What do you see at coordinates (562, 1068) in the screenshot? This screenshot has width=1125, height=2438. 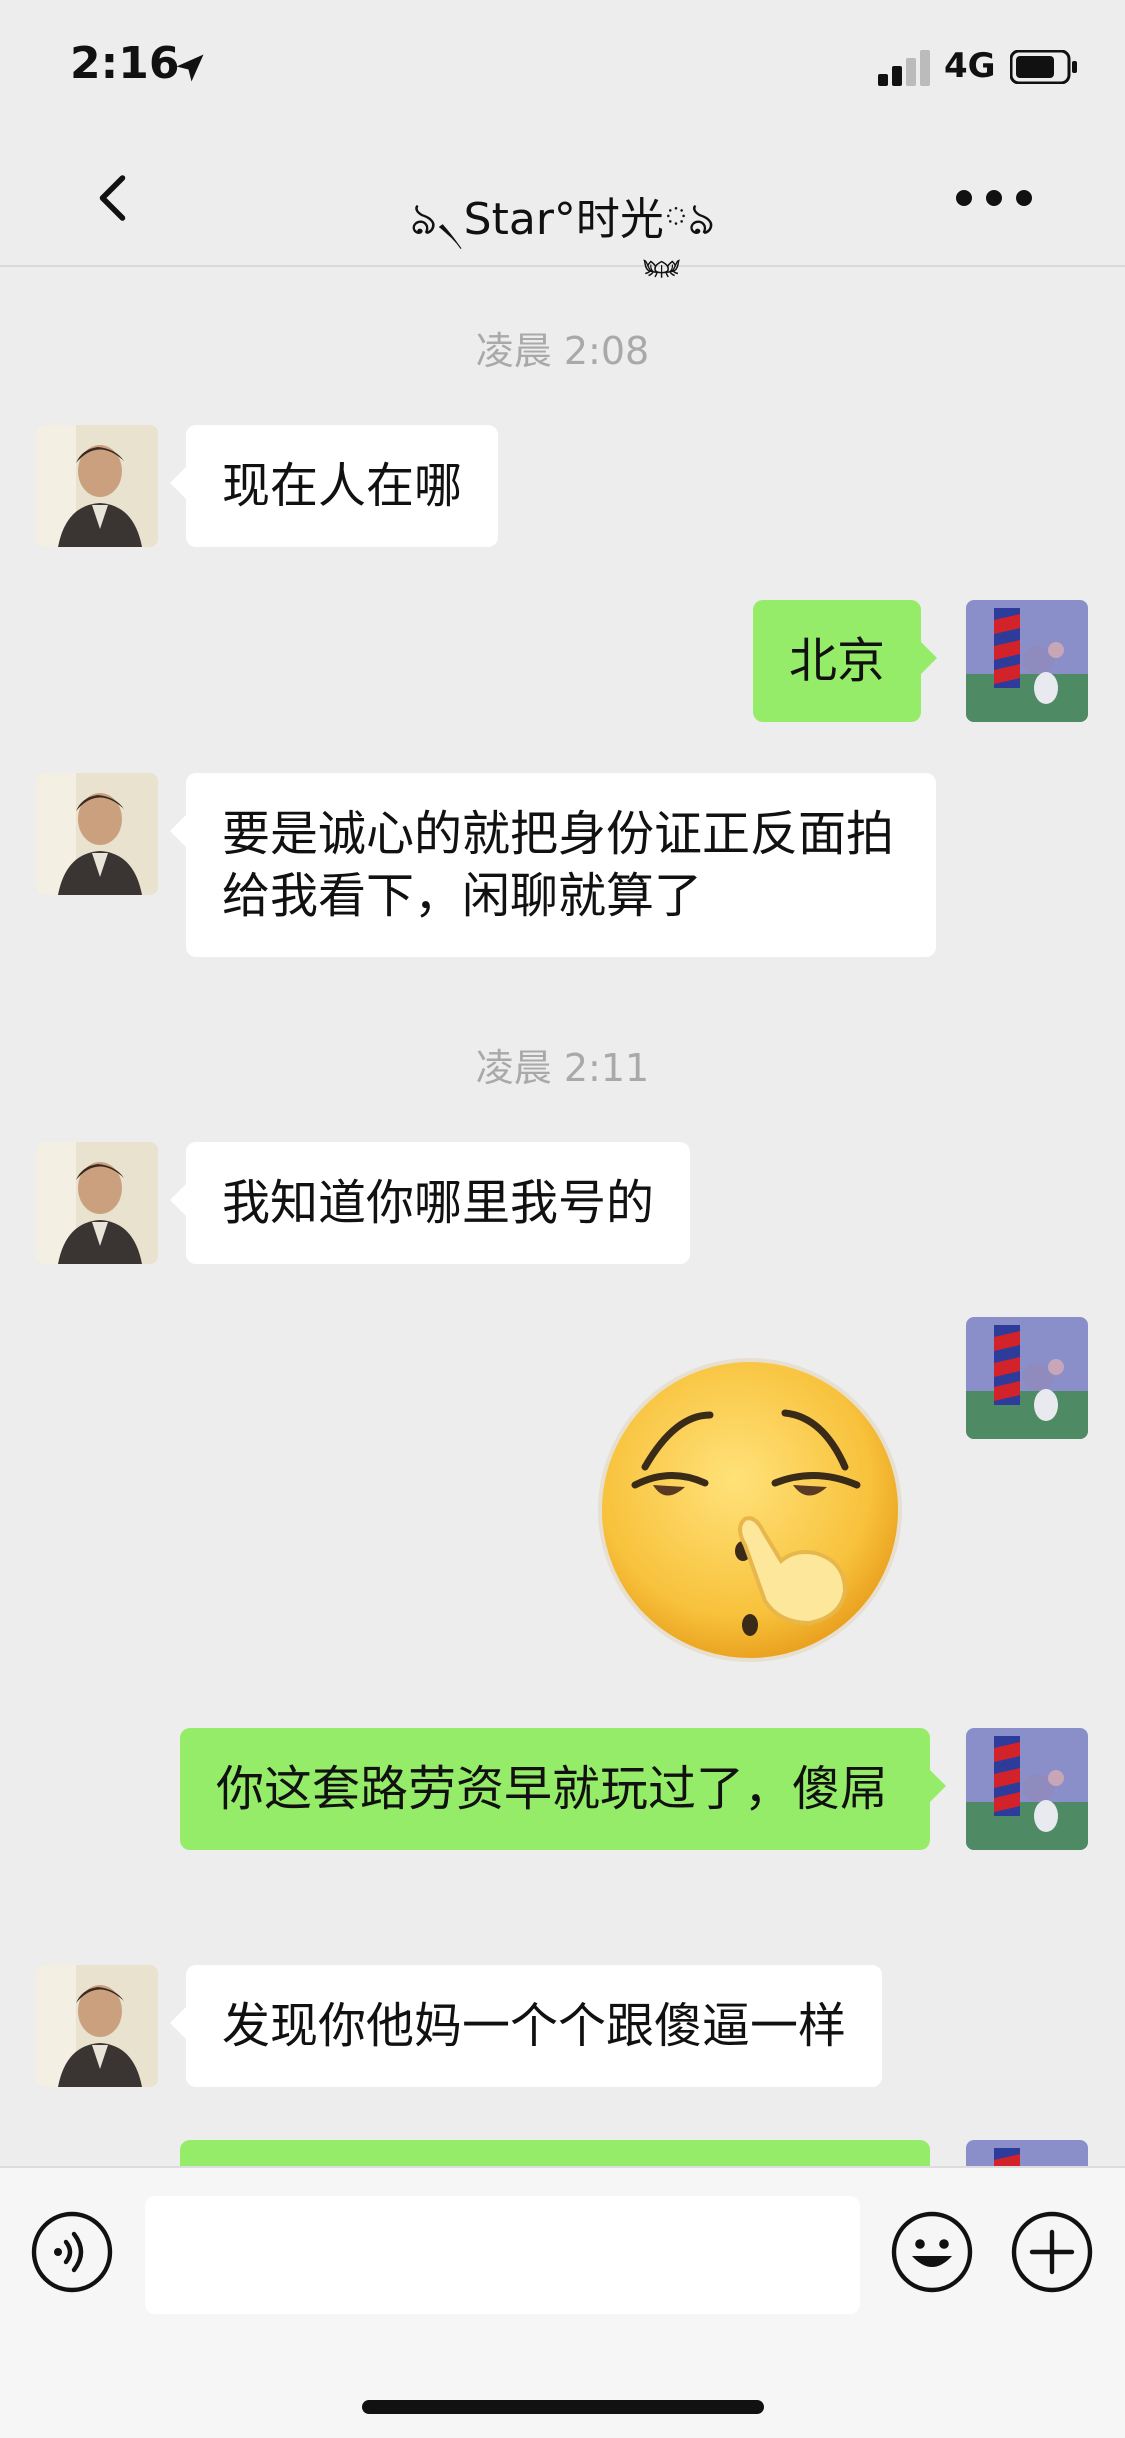 I see `time-label: 凌晨 2:11` at bounding box center [562, 1068].